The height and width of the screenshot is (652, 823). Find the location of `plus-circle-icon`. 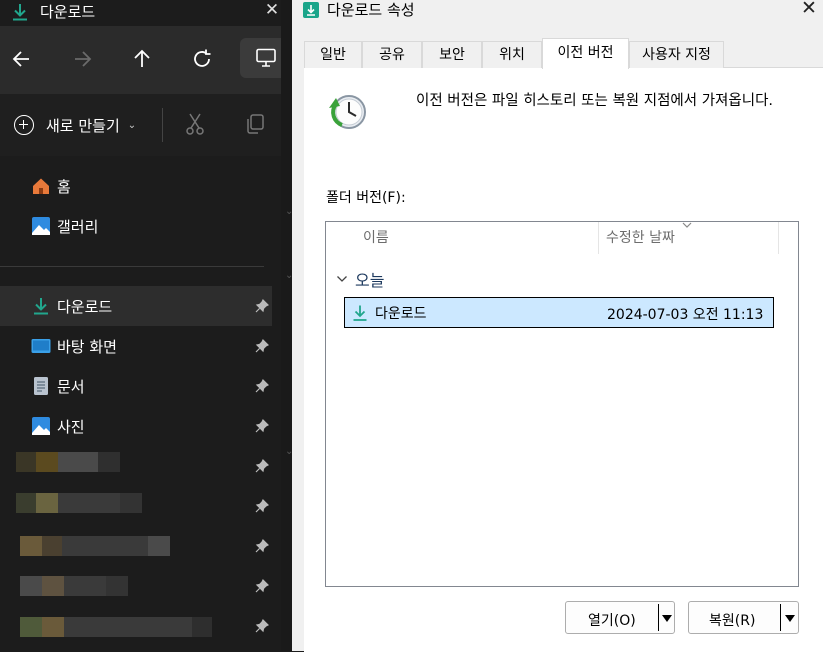

plus-circle-icon is located at coordinates (24, 125).